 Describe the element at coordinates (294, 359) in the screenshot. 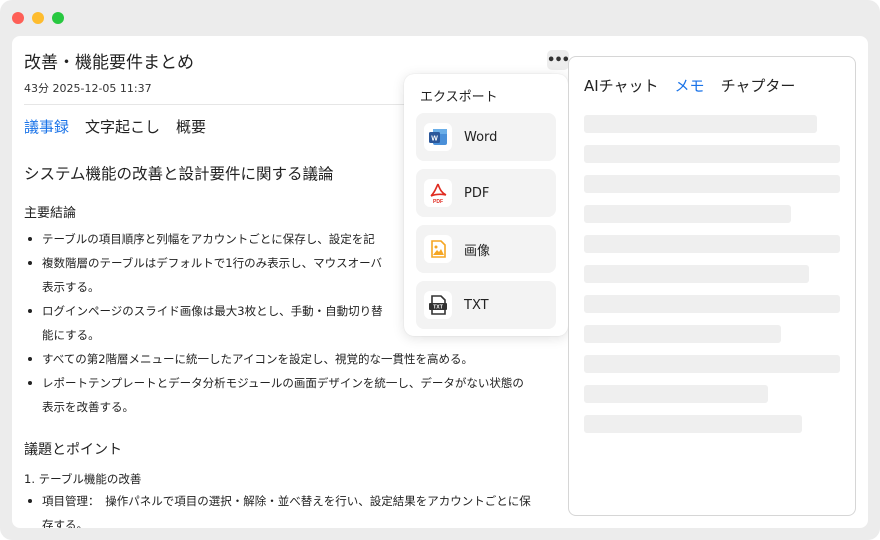

I see `list-item: すべての第2階層メニューに統一したアイコンを設定し、視覚的な一貫性を高める。` at that location.